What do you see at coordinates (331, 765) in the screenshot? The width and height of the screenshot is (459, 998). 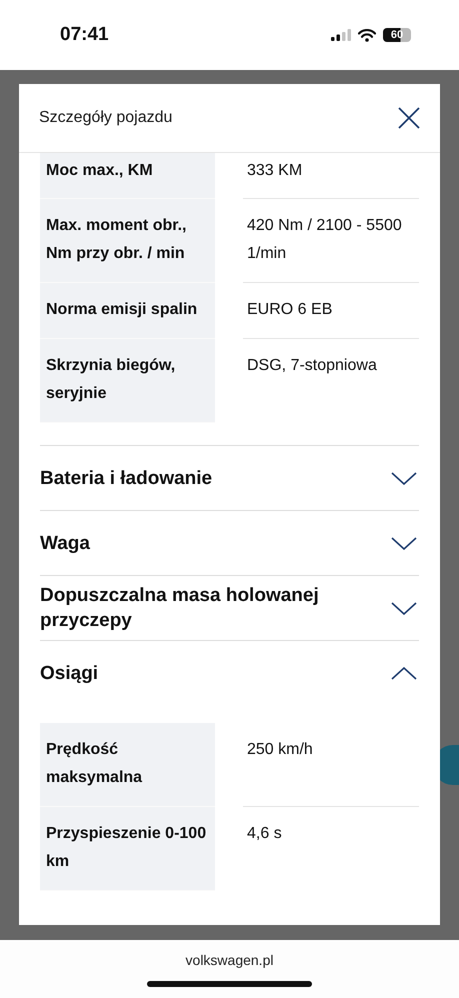 I see `spec-value: 250 km/h` at bounding box center [331, 765].